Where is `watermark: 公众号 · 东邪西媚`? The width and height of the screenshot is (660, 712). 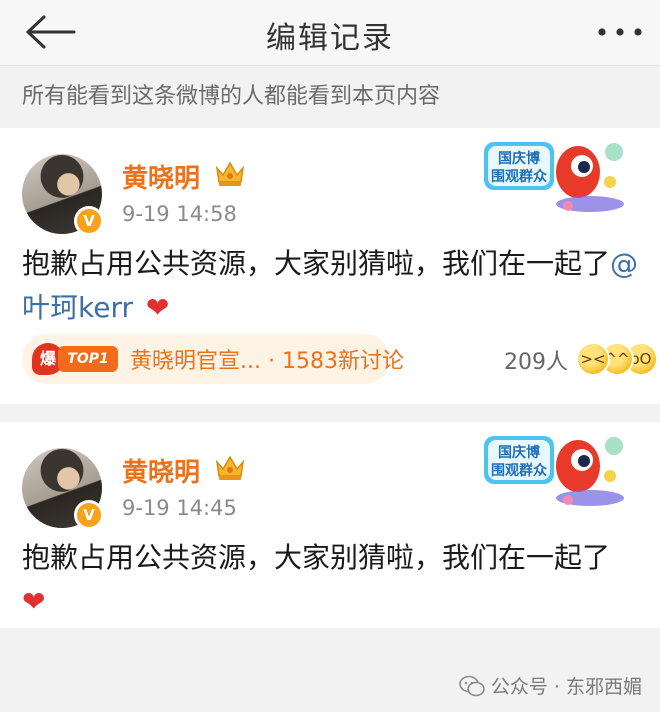 watermark: 公众号 · 东邪西媚 is located at coordinates (550, 685).